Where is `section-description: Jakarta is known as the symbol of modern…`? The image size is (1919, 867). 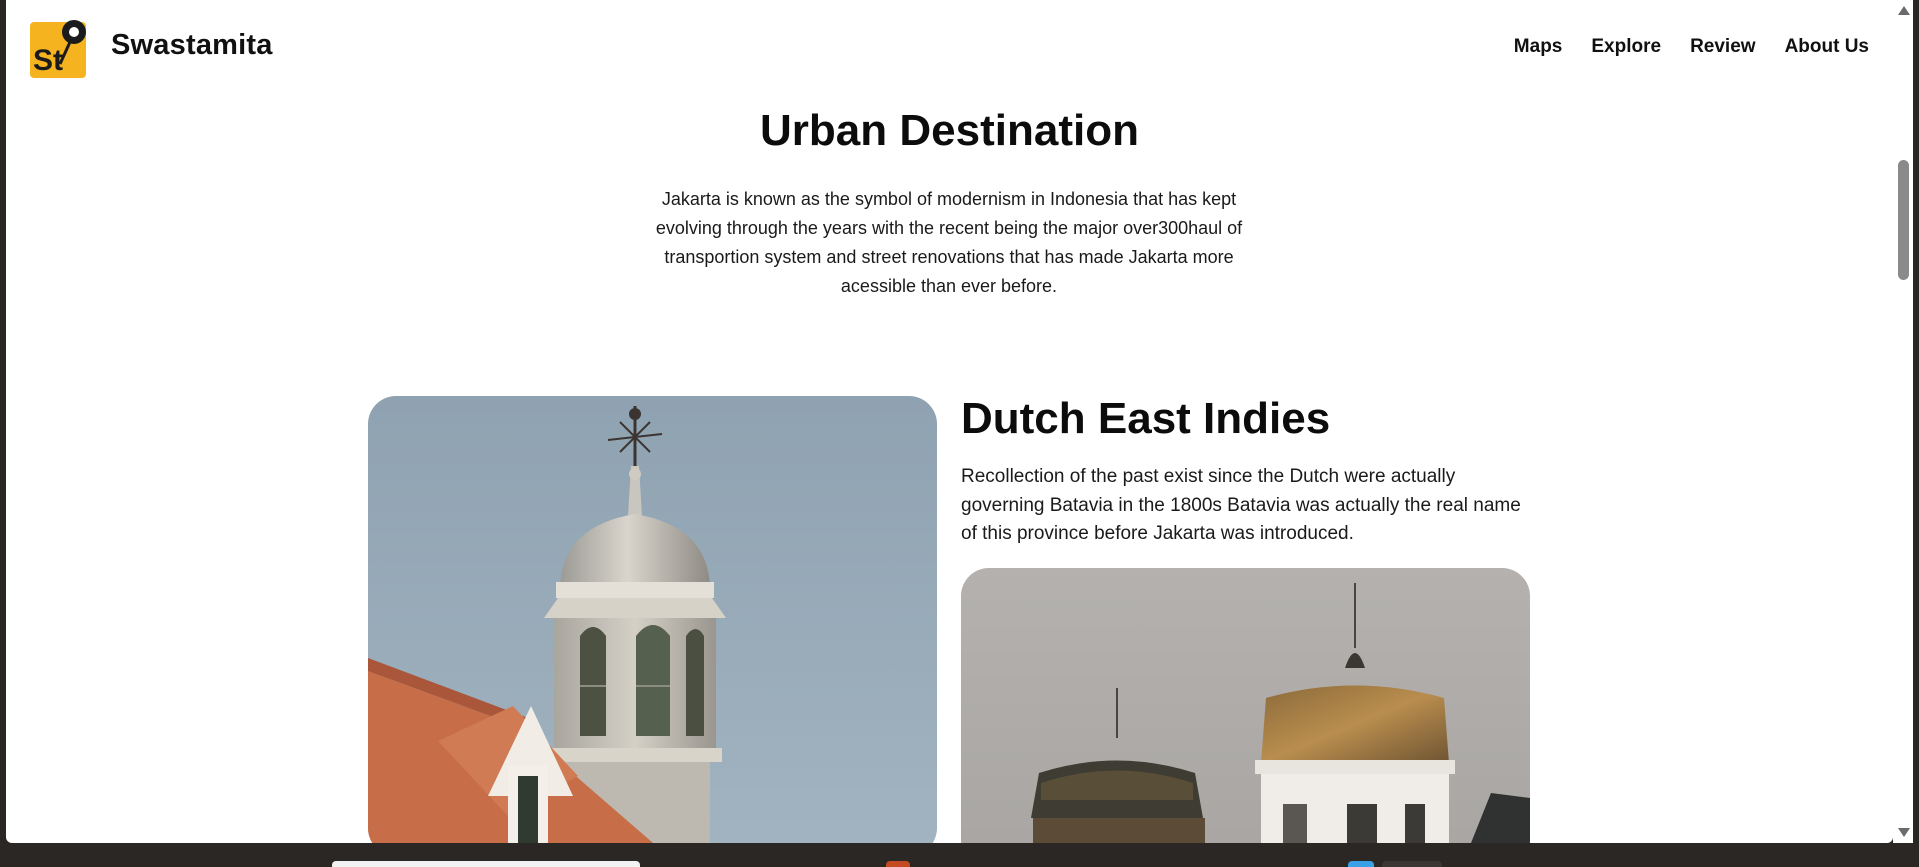 section-description: Jakarta is known as the symbol of modern… is located at coordinates (949, 242).